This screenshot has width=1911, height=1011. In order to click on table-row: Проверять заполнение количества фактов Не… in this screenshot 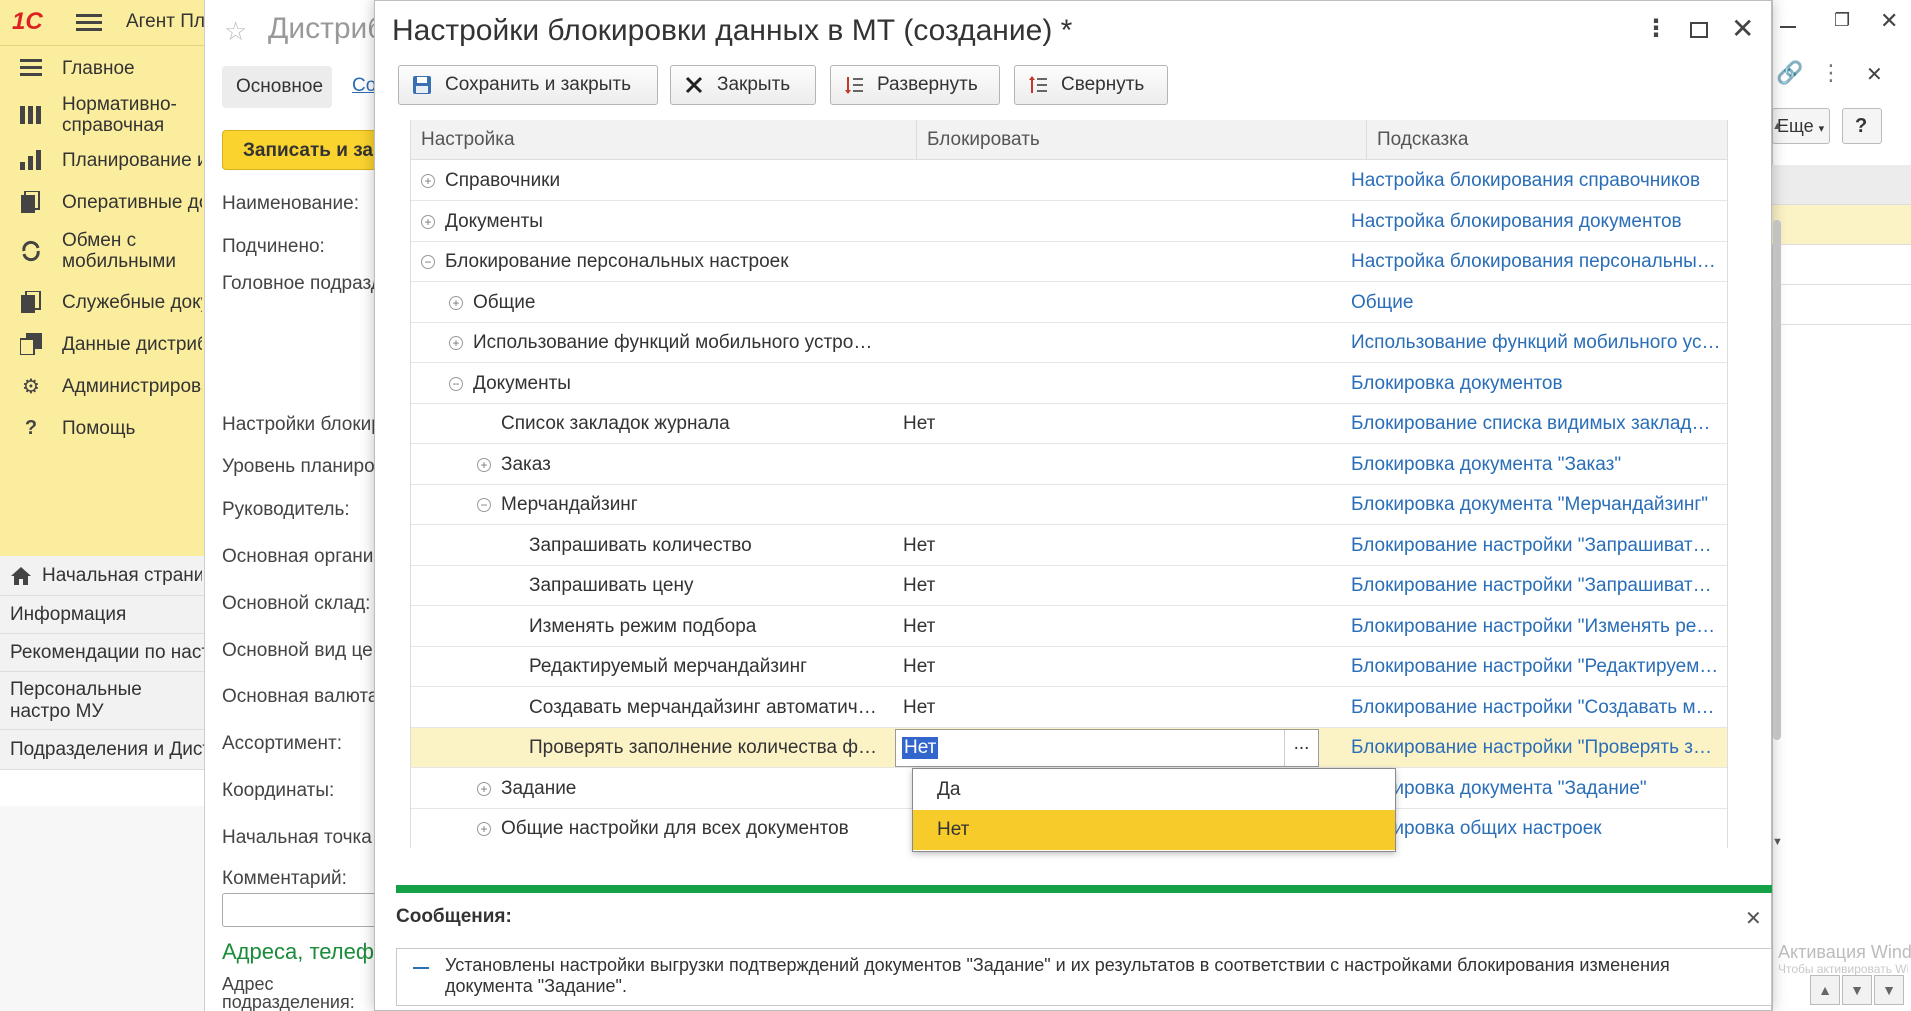, I will do `click(1069, 748)`.